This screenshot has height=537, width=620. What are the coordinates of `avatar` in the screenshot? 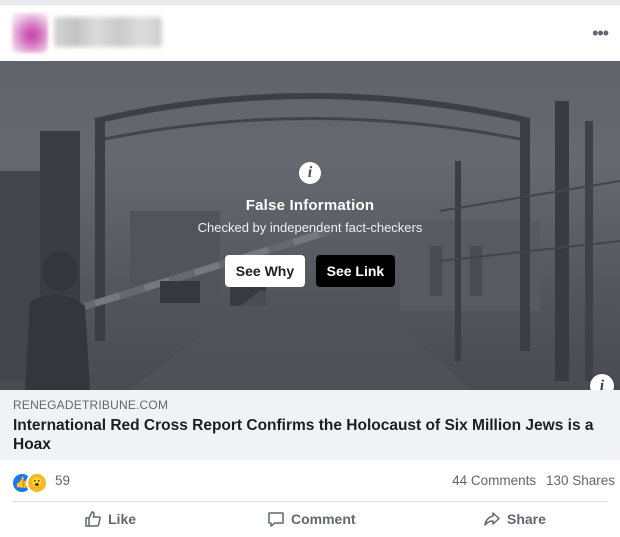 It's located at (30, 33).